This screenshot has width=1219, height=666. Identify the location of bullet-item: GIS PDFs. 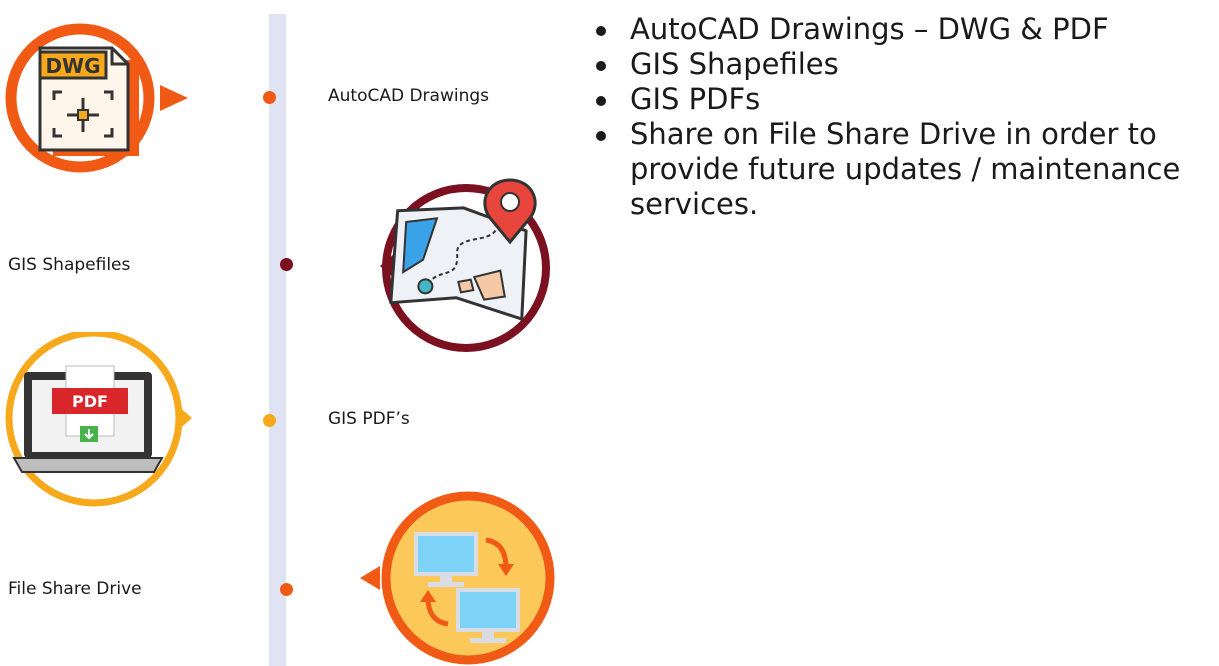
(903, 99).